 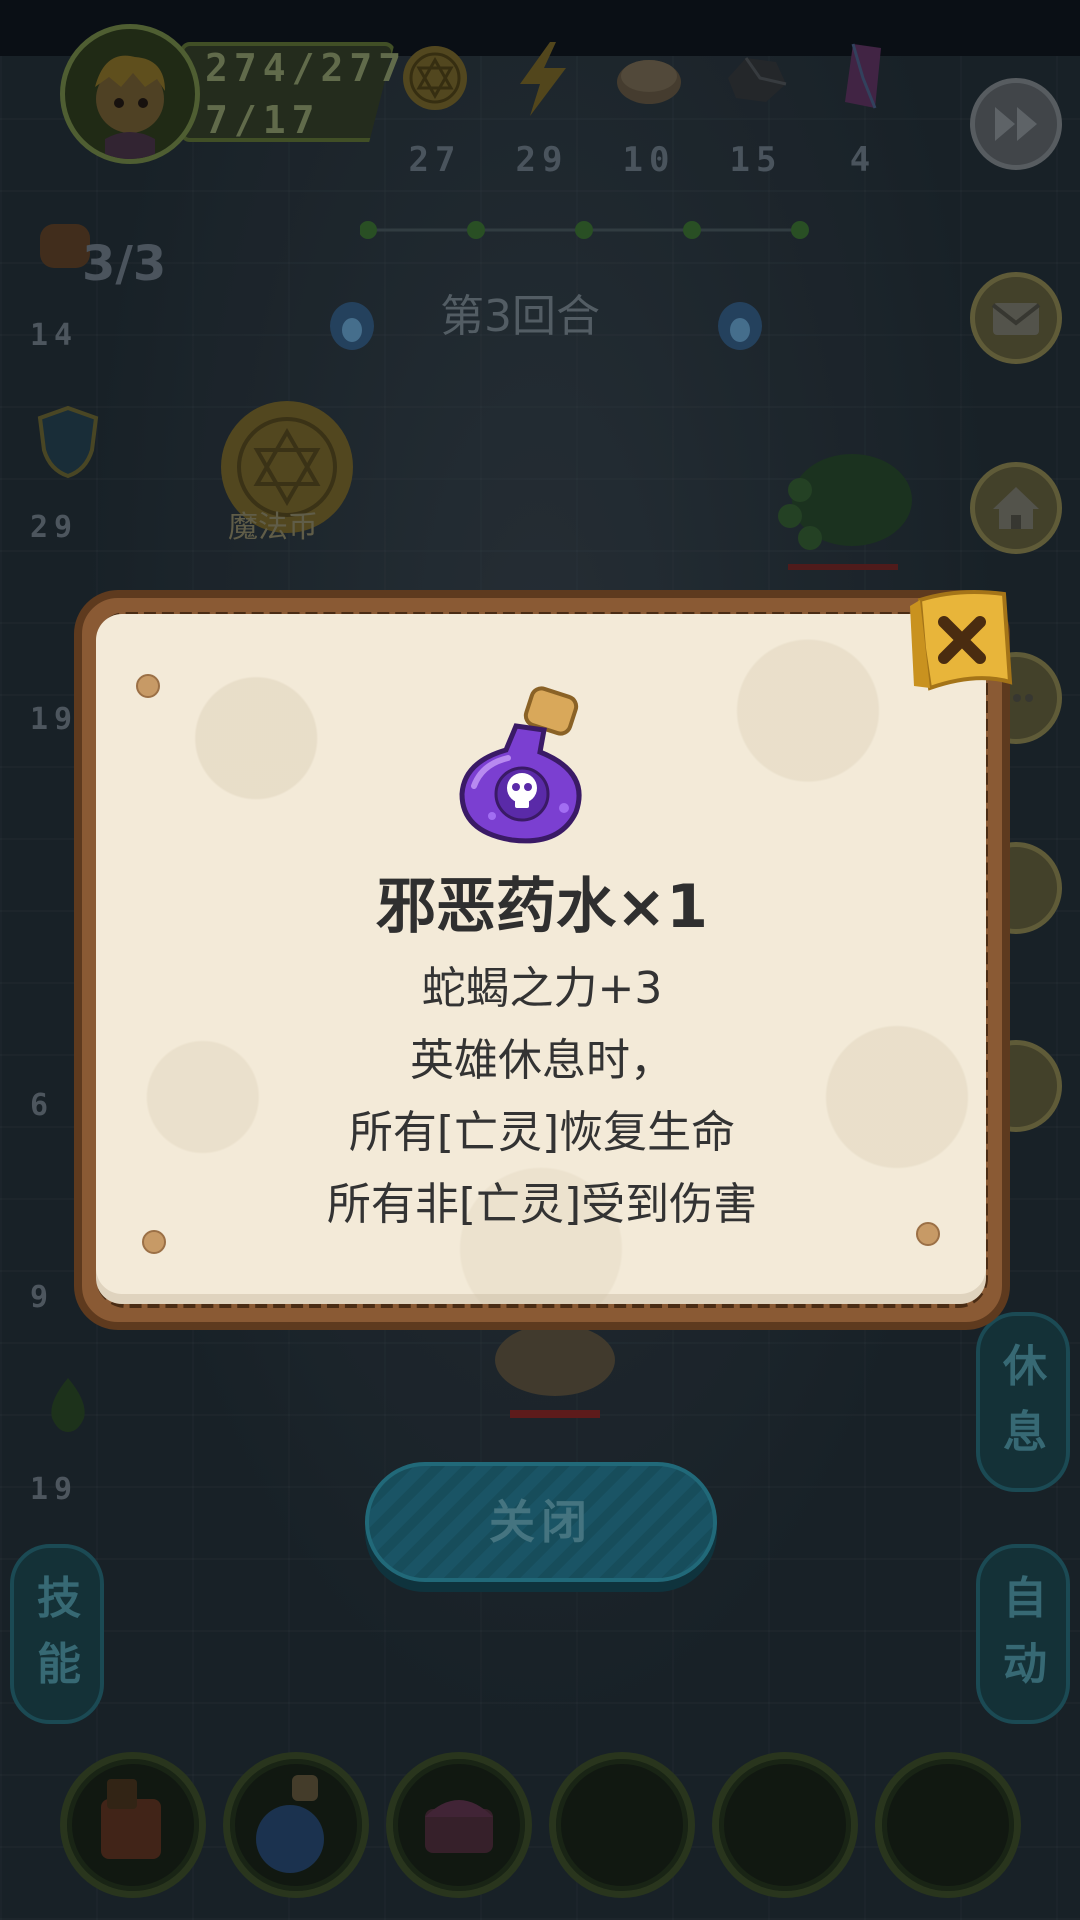 What do you see at coordinates (542, 988) in the screenshot?
I see `item-desc-line-1: 蛇蝎之力+3` at bounding box center [542, 988].